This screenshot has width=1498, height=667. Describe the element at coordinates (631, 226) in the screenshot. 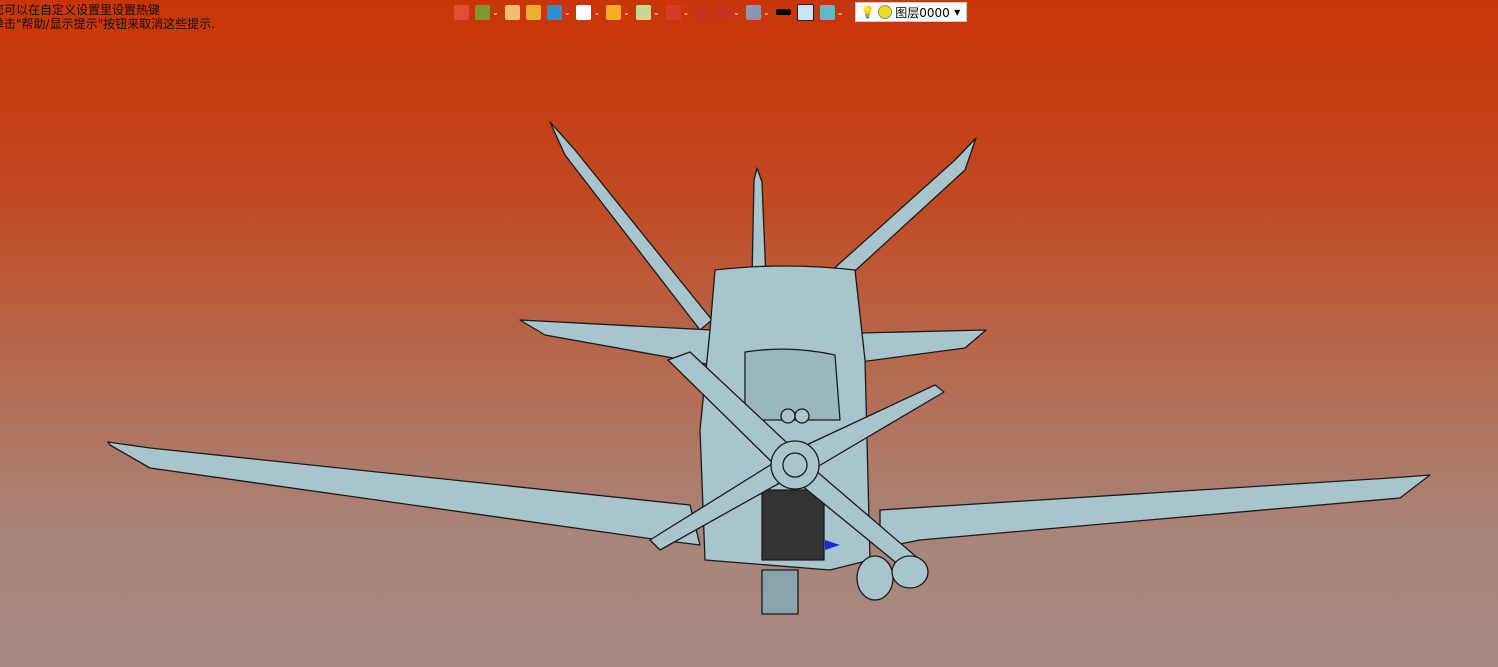

I see `v-tail-left` at that location.